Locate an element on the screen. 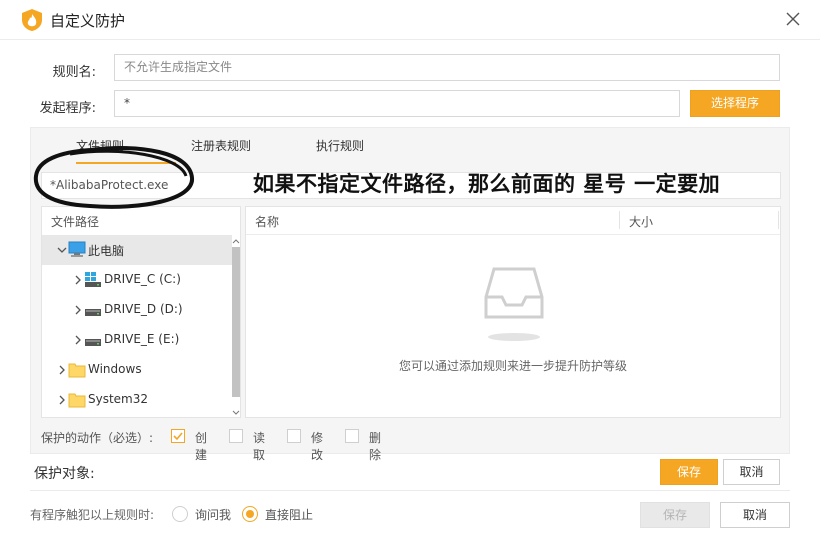 This screenshot has width=820, height=540. footer-save-button: 保存 is located at coordinates (675, 515).